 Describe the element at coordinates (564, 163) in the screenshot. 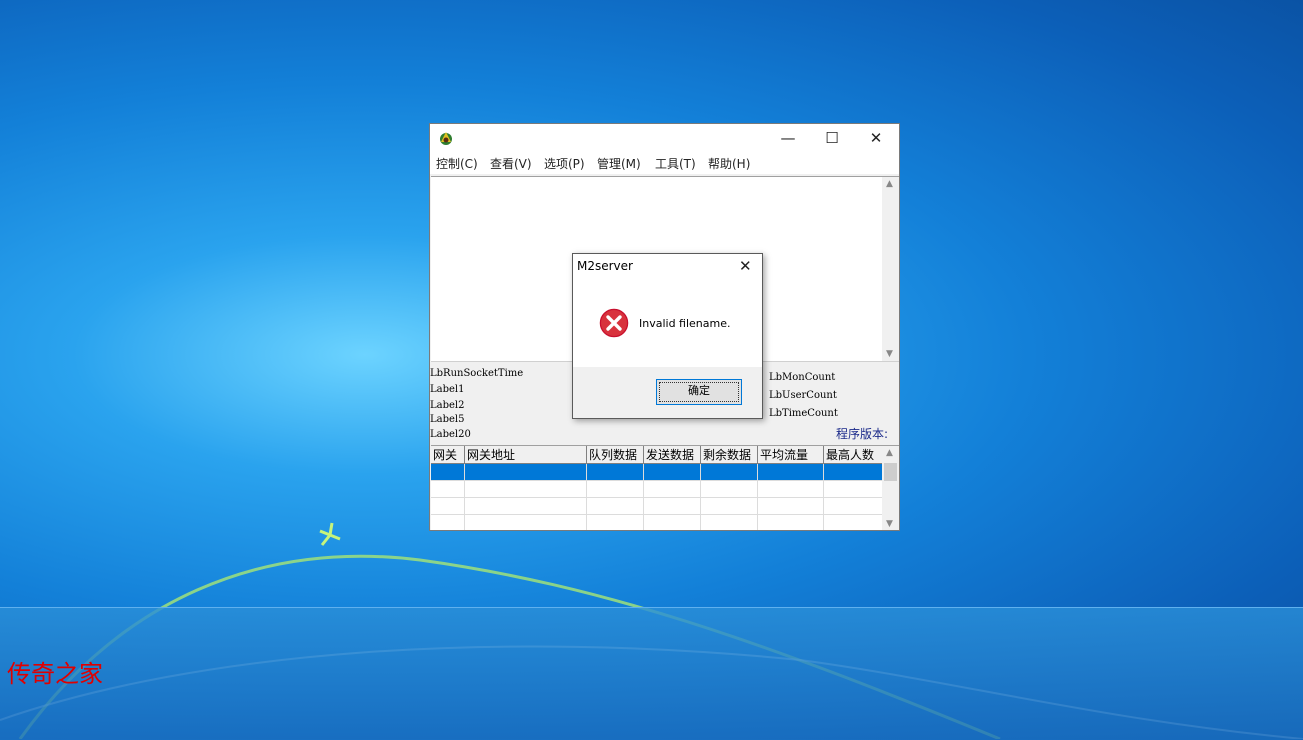

I see `menu-options: 选项(P)` at that location.